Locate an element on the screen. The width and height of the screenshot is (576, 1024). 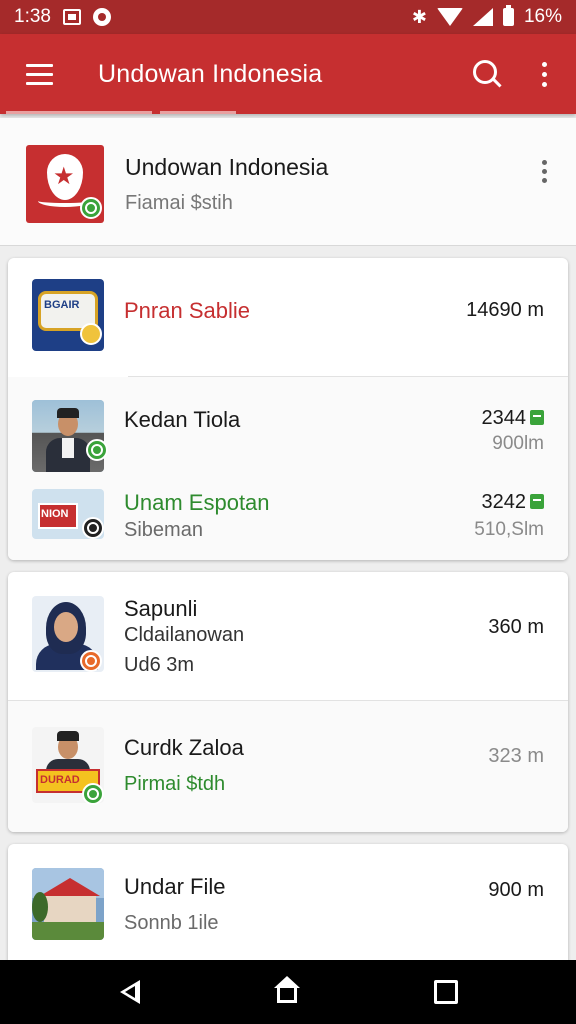
list-item: Kedan Tiola 2344 900lm is located at coordinates (288, 424).